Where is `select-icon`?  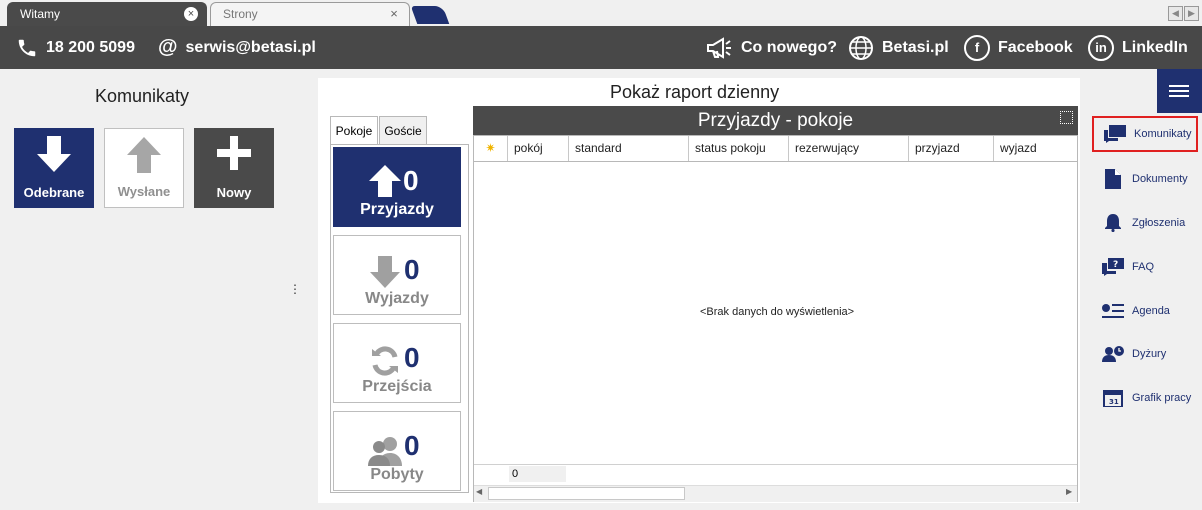 select-icon is located at coordinates (1066, 117).